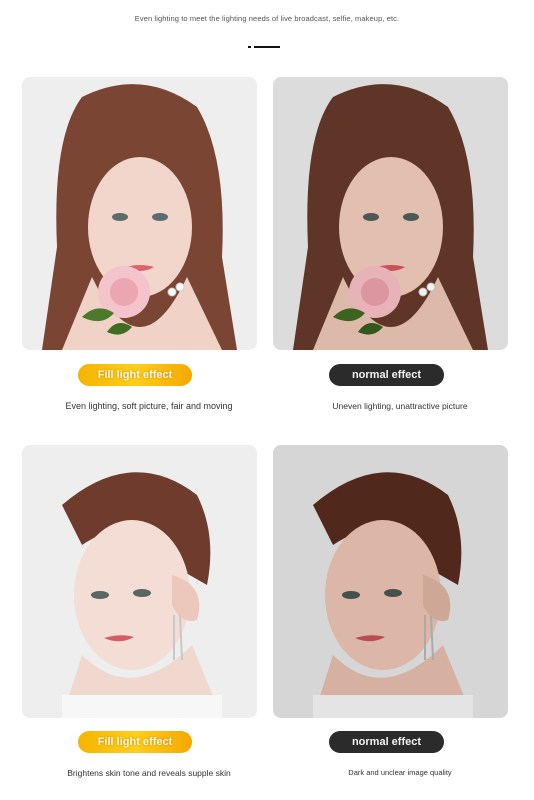  I want to click on normal-effect-badge-2: normal effect, so click(386, 742).